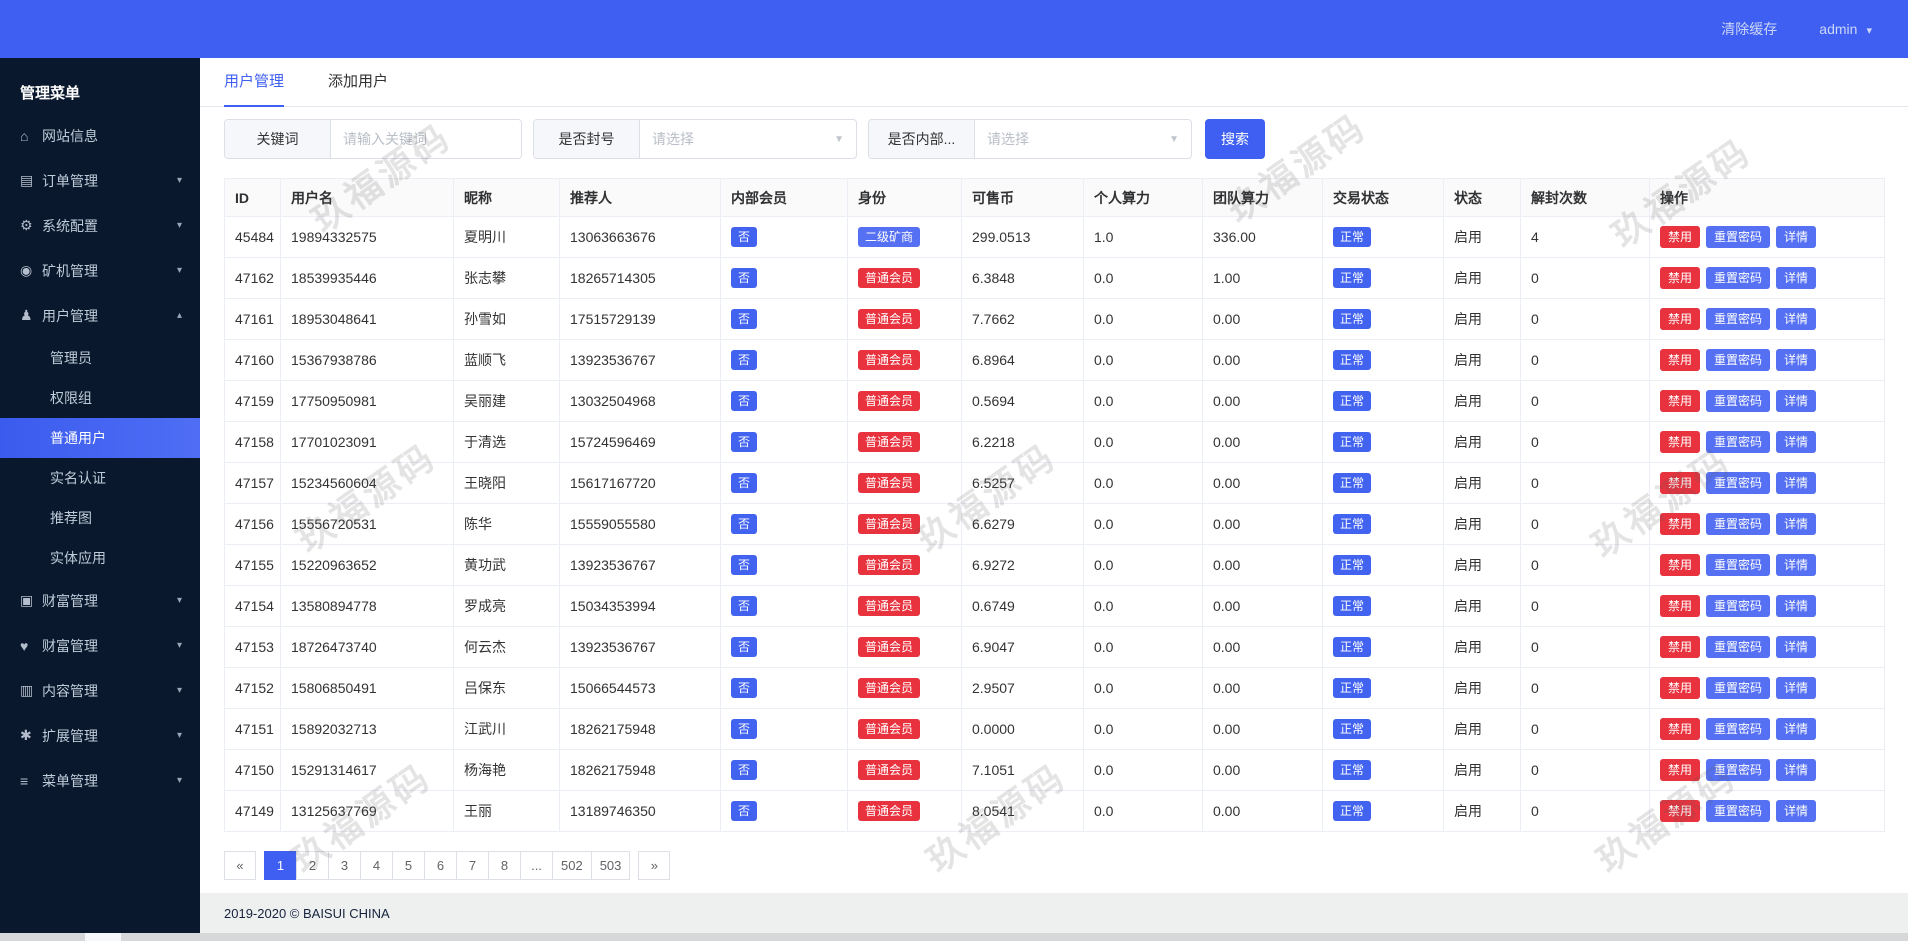  Describe the element at coordinates (179, 690) in the screenshot. I see `chevron-down-icon: ▾` at that location.